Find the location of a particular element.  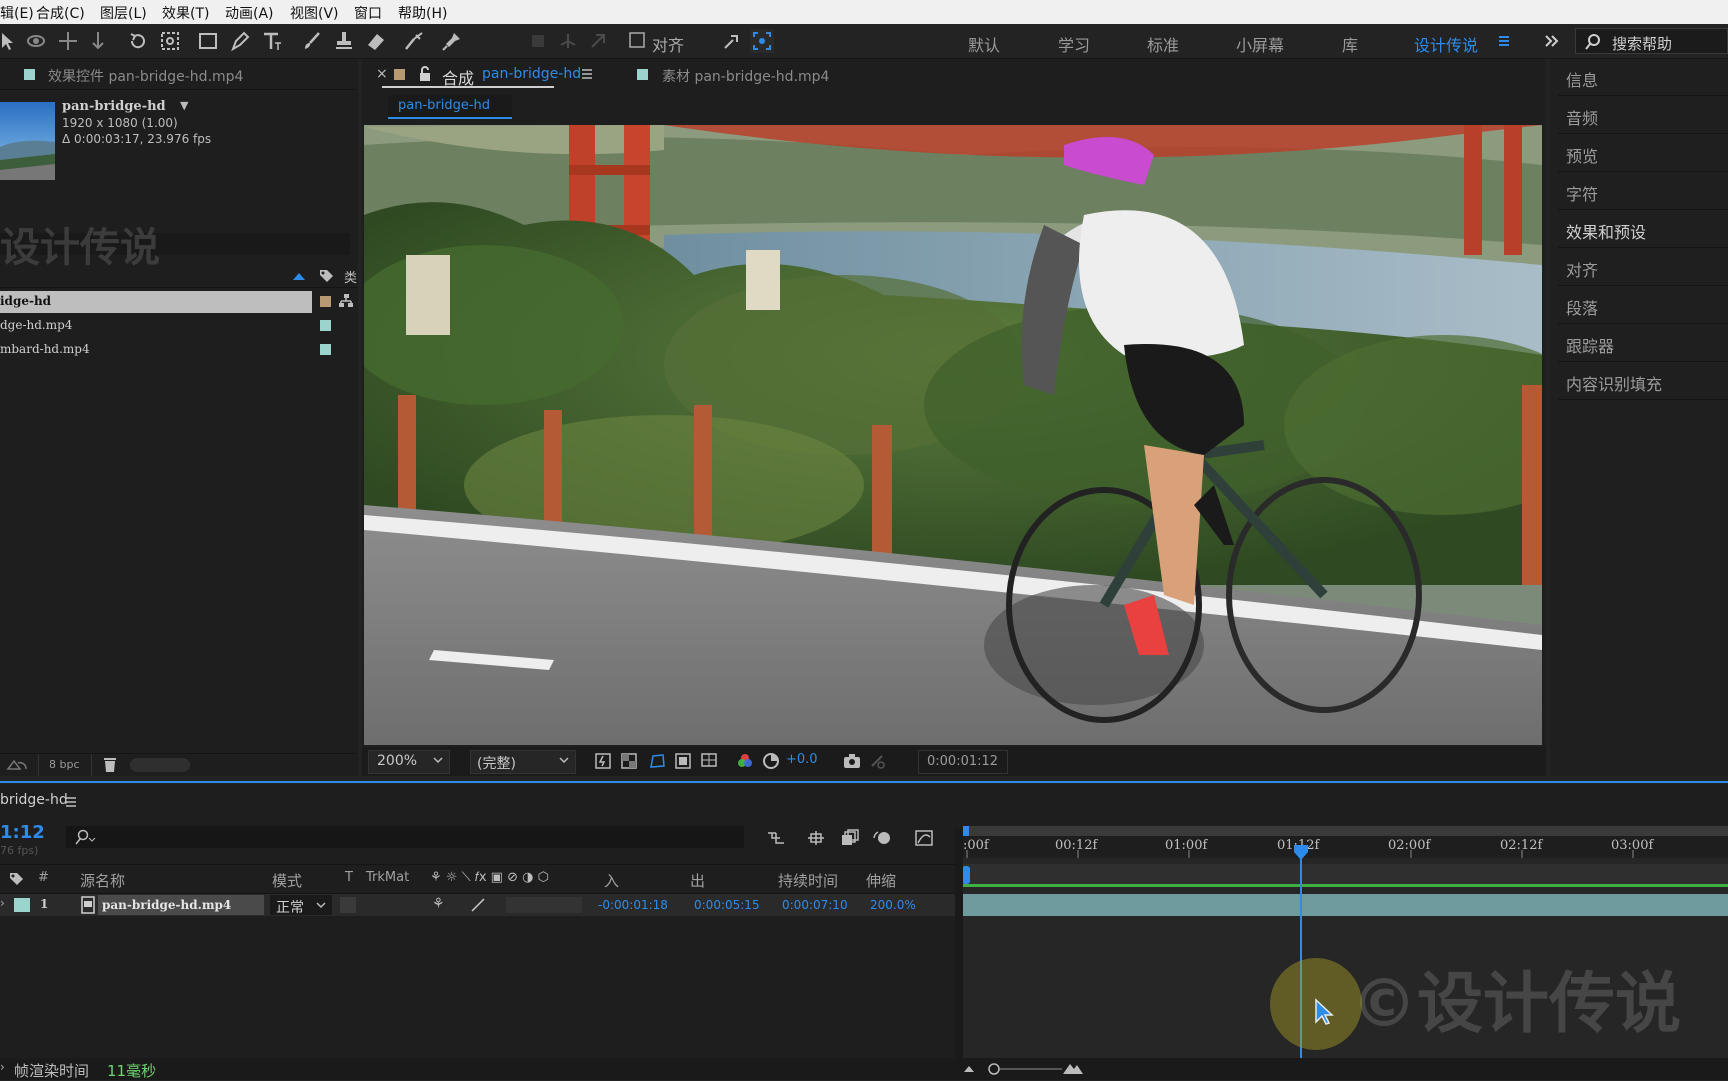

dolly-tool-icon is located at coordinates (98, 41).